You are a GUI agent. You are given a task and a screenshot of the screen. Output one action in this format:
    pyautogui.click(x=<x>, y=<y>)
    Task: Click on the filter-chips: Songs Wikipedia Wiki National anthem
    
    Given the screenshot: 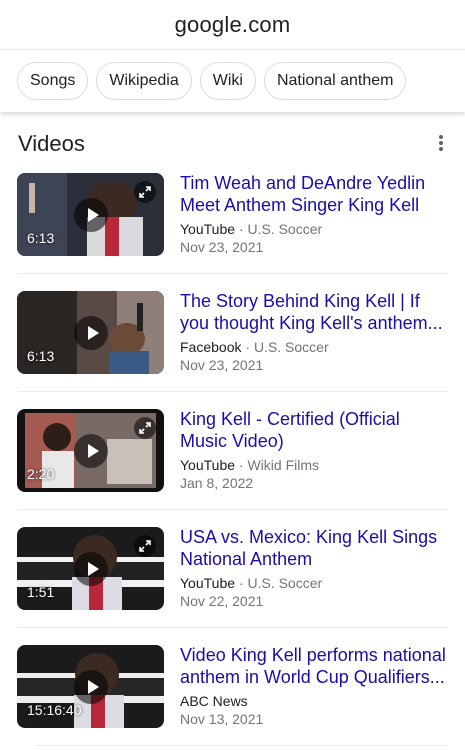 What is the action you would take?
    pyautogui.click(x=232, y=81)
    